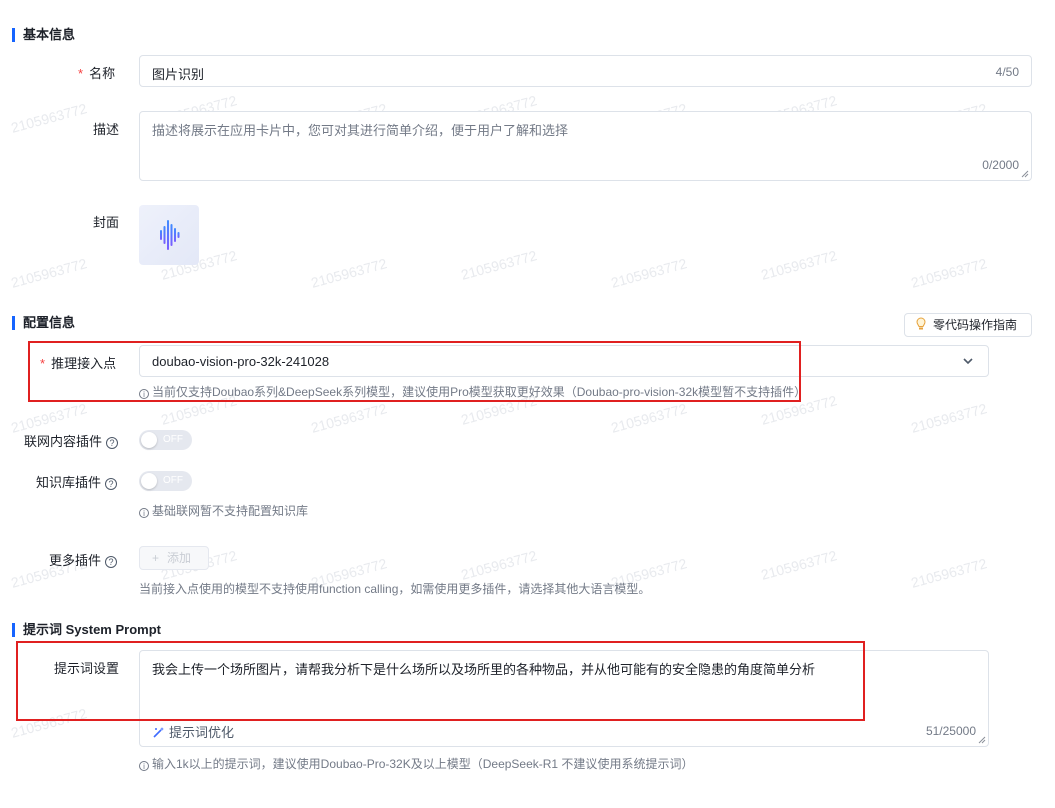 The height and width of the screenshot is (808, 1055). I want to click on section-title-basic: 基本信息, so click(43, 35).